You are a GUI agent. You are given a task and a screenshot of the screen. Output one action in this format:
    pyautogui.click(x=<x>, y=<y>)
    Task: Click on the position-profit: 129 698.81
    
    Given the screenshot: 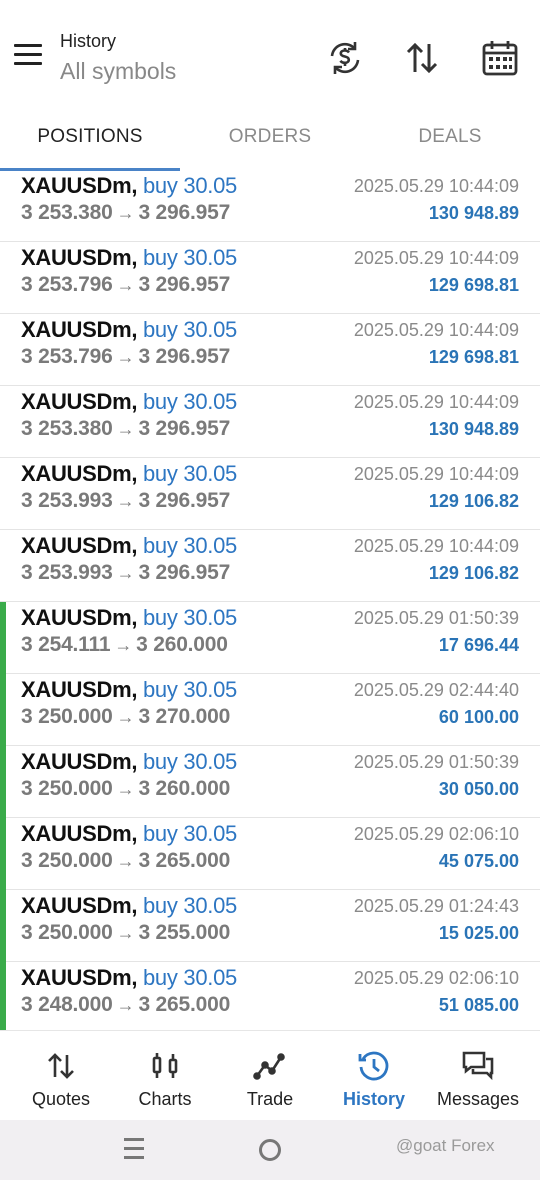 What is the action you would take?
    pyautogui.click(x=473, y=357)
    